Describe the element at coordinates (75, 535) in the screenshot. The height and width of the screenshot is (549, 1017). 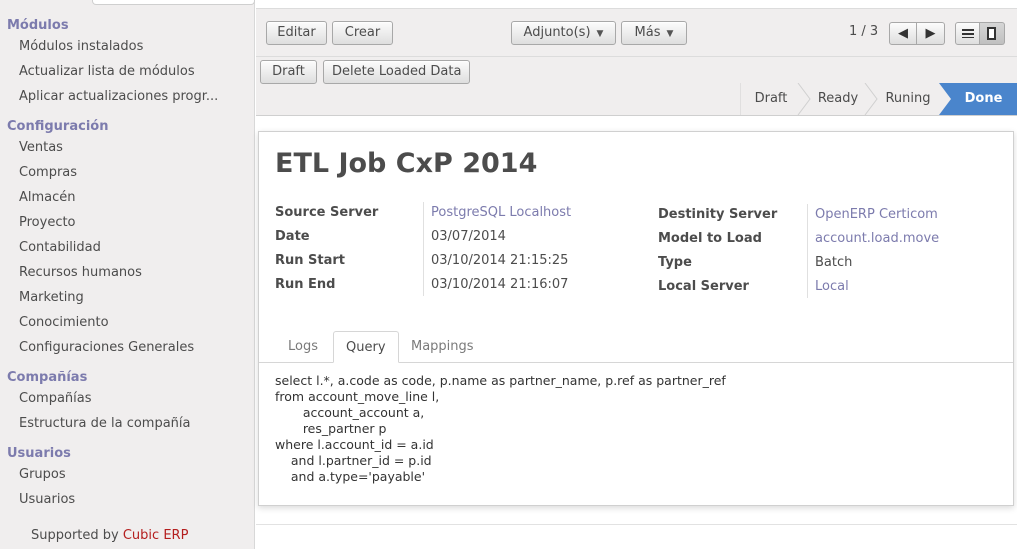
I see `footer-prefix: Supported by` at that location.